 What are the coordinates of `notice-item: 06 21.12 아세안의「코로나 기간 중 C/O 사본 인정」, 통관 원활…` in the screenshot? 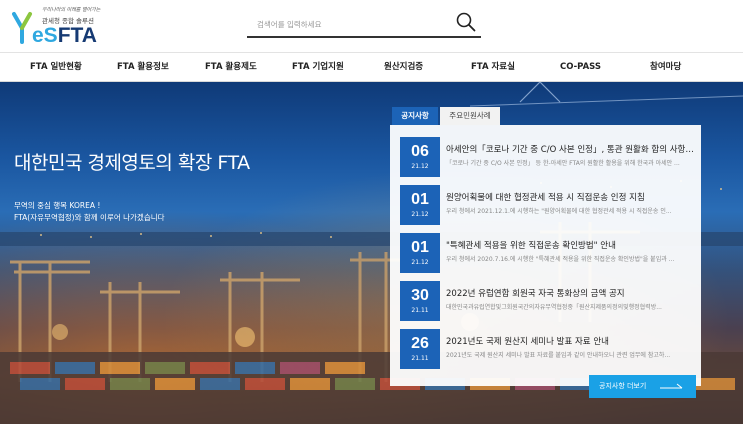 It's located at (547, 157).